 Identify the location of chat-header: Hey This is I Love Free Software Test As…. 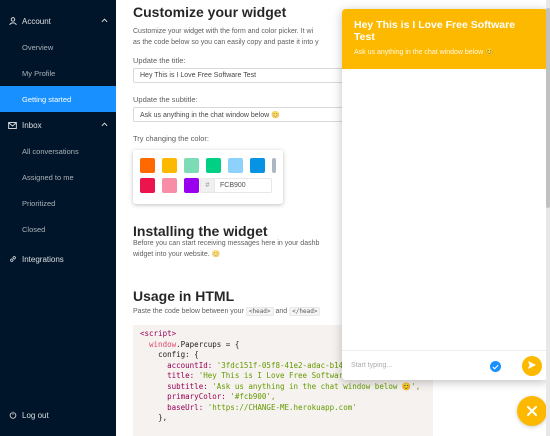
(445, 39).